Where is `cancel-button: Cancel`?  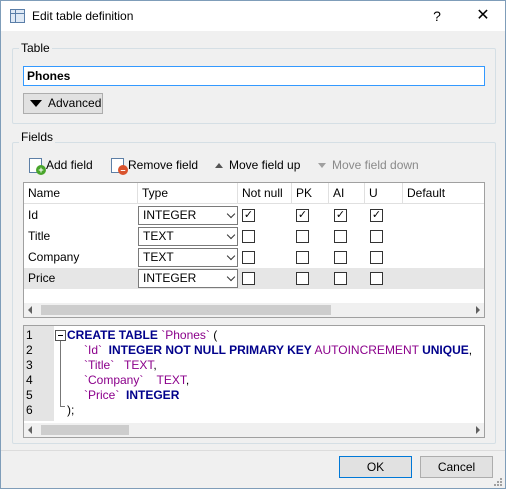
cancel-button: Cancel is located at coordinates (456, 467).